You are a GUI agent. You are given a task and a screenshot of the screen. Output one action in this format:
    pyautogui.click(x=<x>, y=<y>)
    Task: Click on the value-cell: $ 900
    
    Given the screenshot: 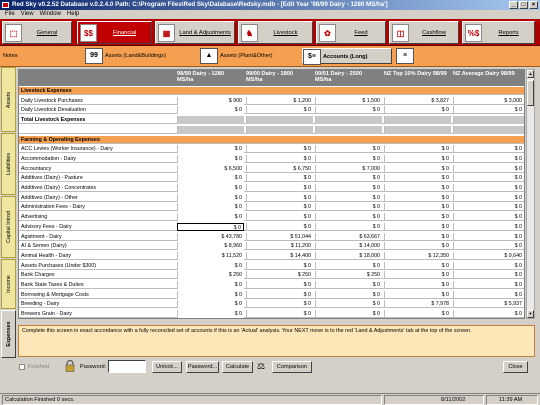 What is the action you would take?
    pyautogui.click(x=210, y=100)
    